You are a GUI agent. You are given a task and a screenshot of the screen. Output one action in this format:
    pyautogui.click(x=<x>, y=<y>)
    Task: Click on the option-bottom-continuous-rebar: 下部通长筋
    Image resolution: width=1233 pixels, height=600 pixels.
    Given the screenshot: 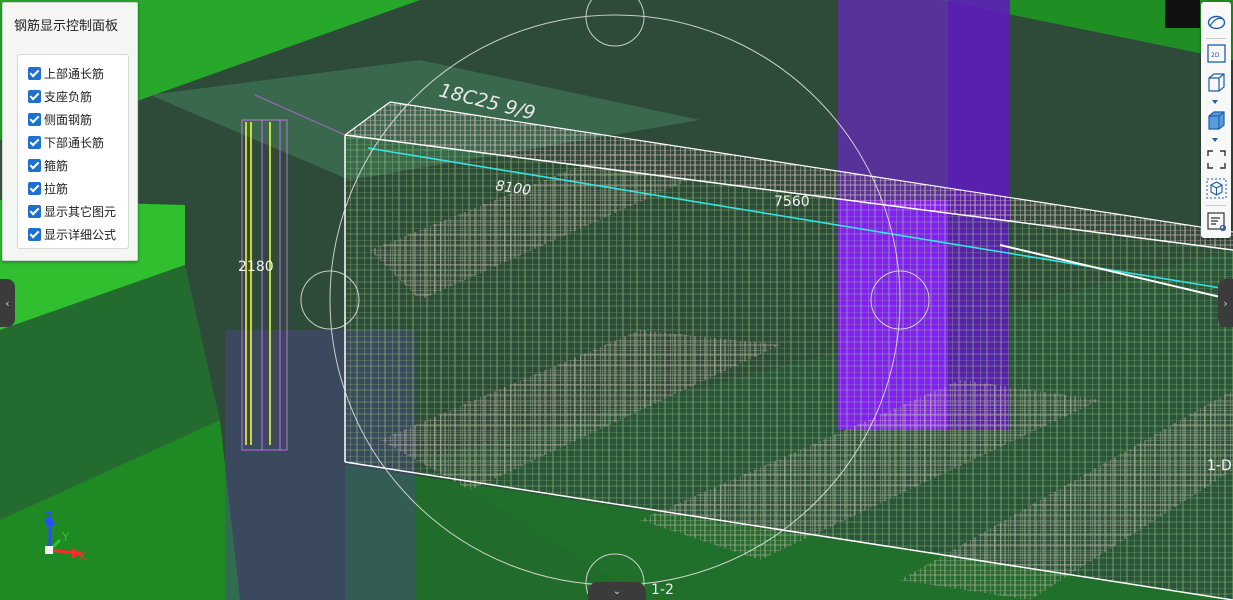 What is the action you would take?
    pyautogui.click(x=66, y=142)
    